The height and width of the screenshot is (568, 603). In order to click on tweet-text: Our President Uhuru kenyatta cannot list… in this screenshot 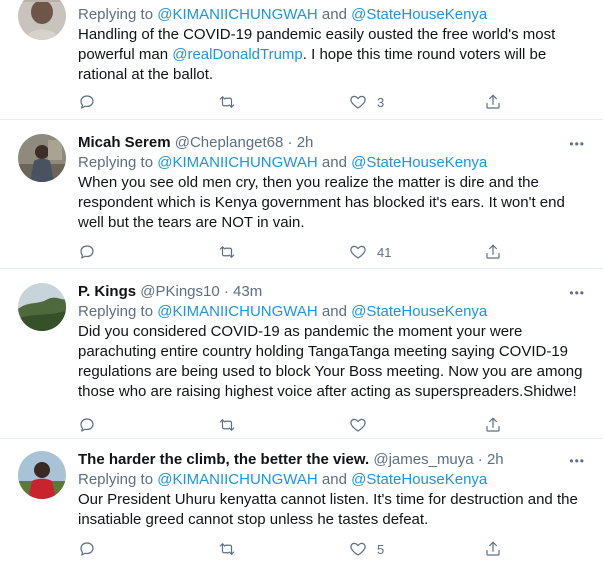, I will do `click(328, 509)`.